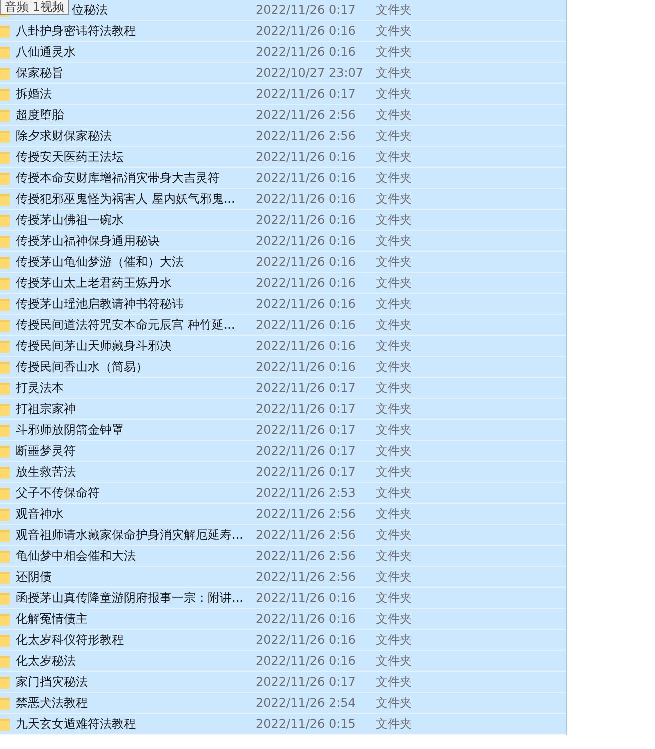 Image resolution: width=655 pixels, height=749 pixels. I want to click on file-row: 禁恶犬法教程 2022/11/26 2:54 文件夹, so click(283, 703).